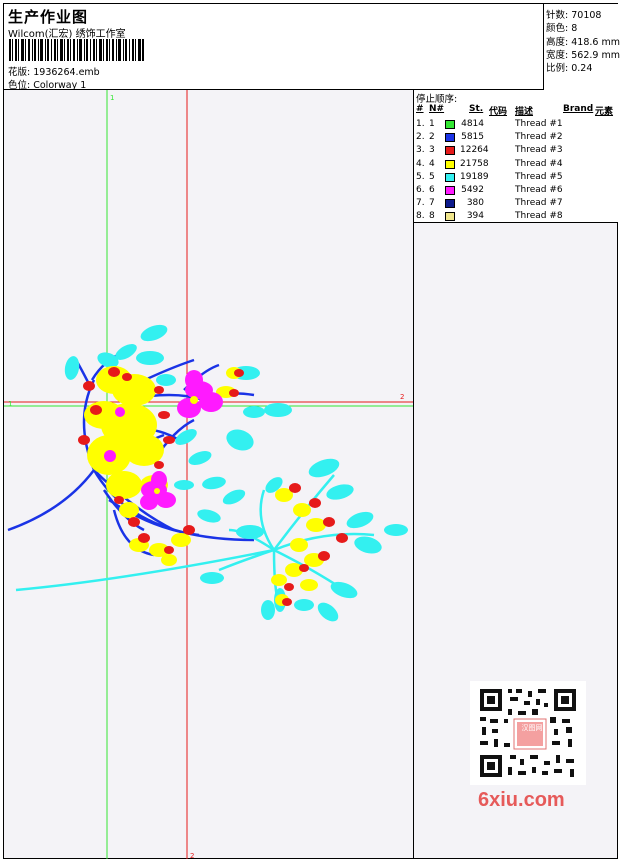  I want to click on thread-row: 1. 1 4814 Thread #1, so click(516, 125).